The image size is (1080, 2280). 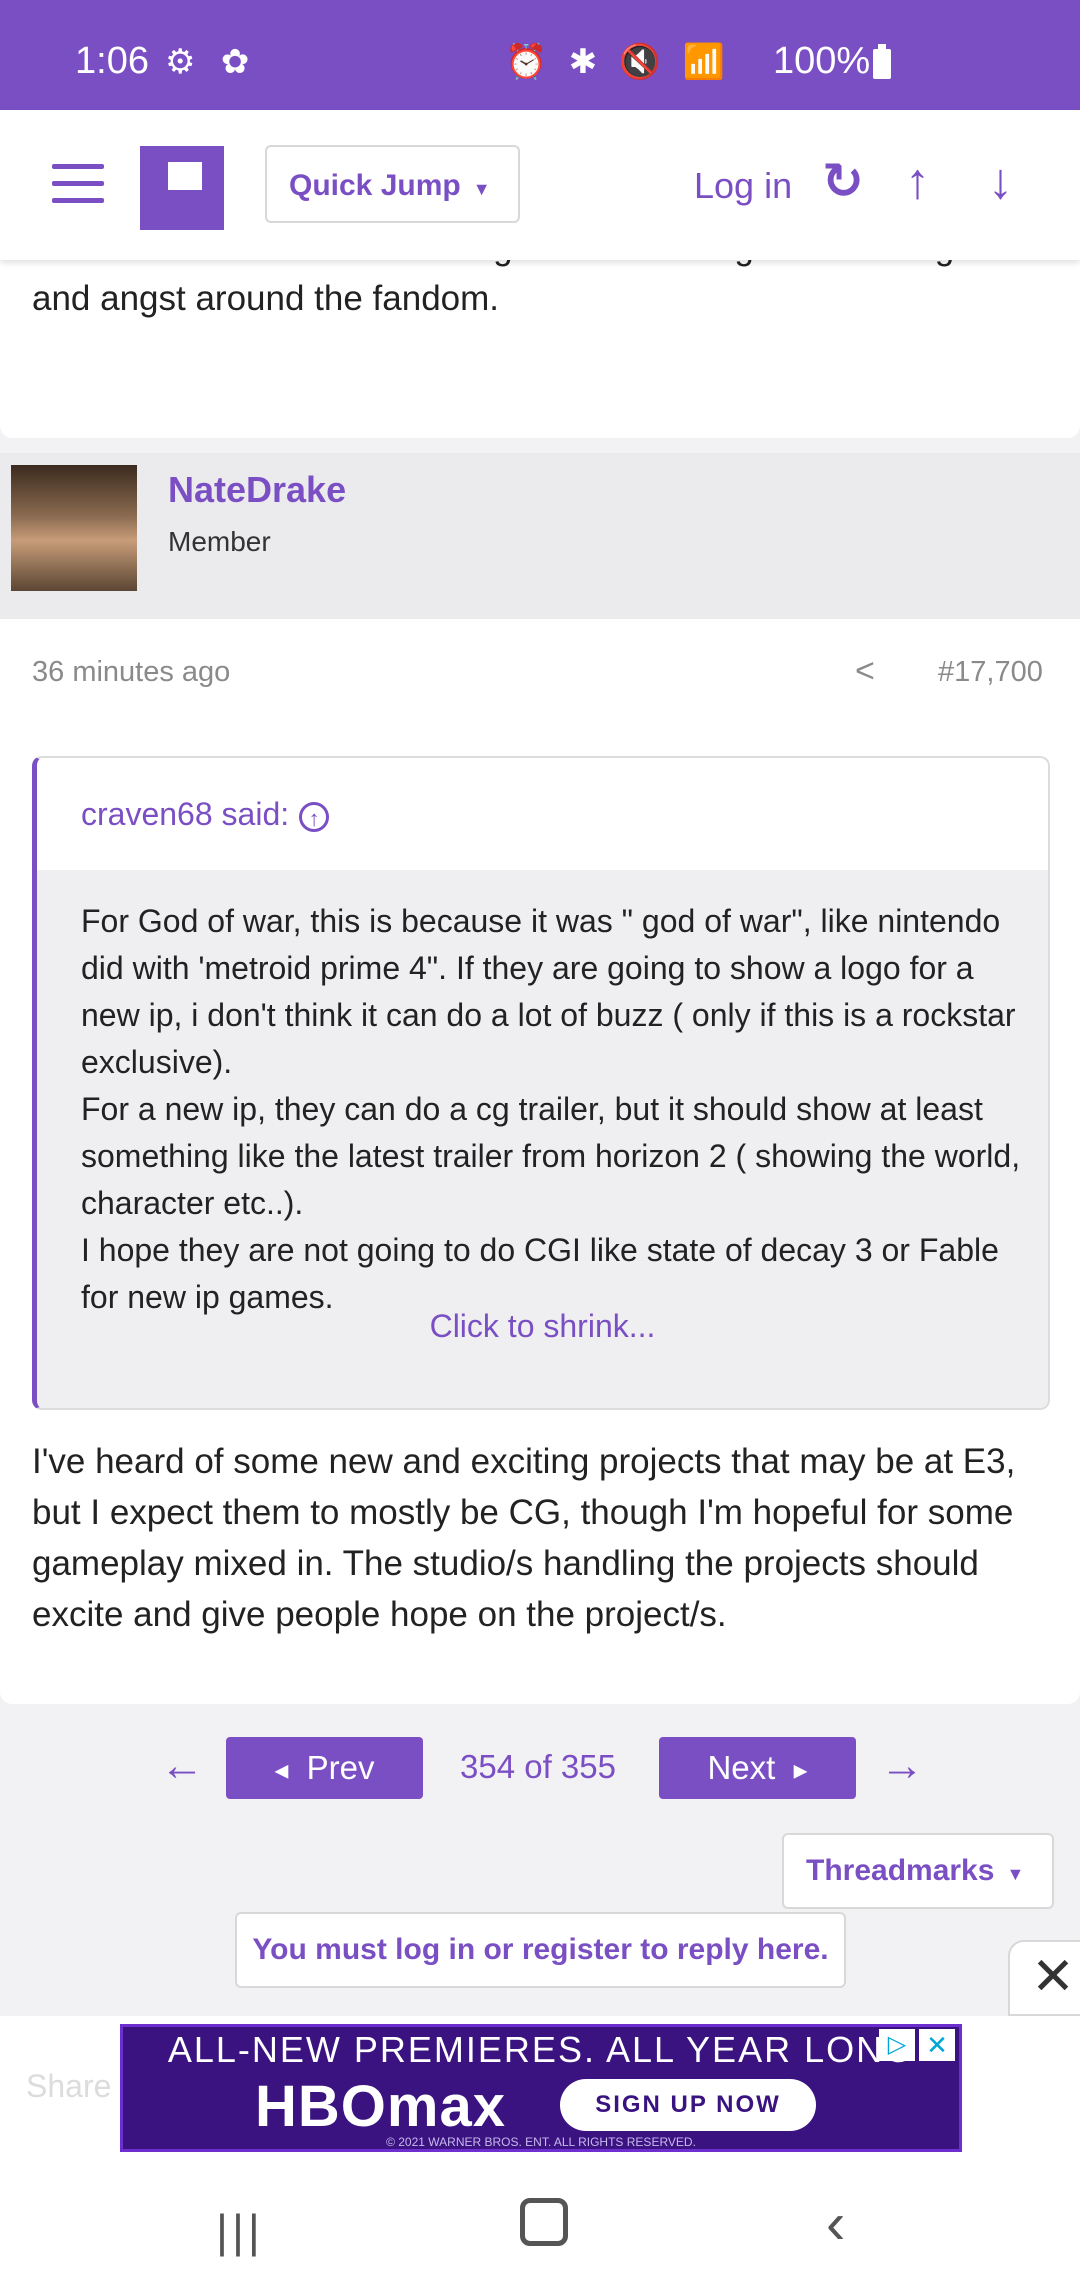 What do you see at coordinates (990, 672) in the screenshot?
I see `post-number: #17,700` at bounding box center [990, 672].